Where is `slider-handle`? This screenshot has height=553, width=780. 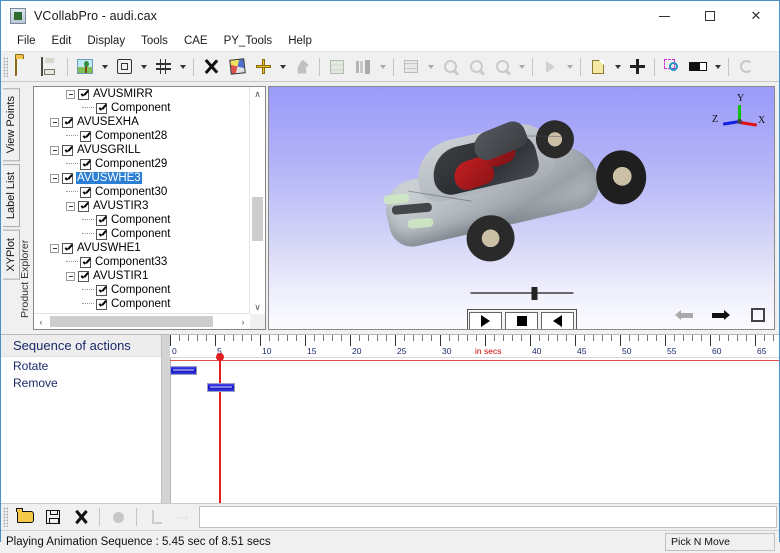 slider-handle is located at coordinates (534, 293).